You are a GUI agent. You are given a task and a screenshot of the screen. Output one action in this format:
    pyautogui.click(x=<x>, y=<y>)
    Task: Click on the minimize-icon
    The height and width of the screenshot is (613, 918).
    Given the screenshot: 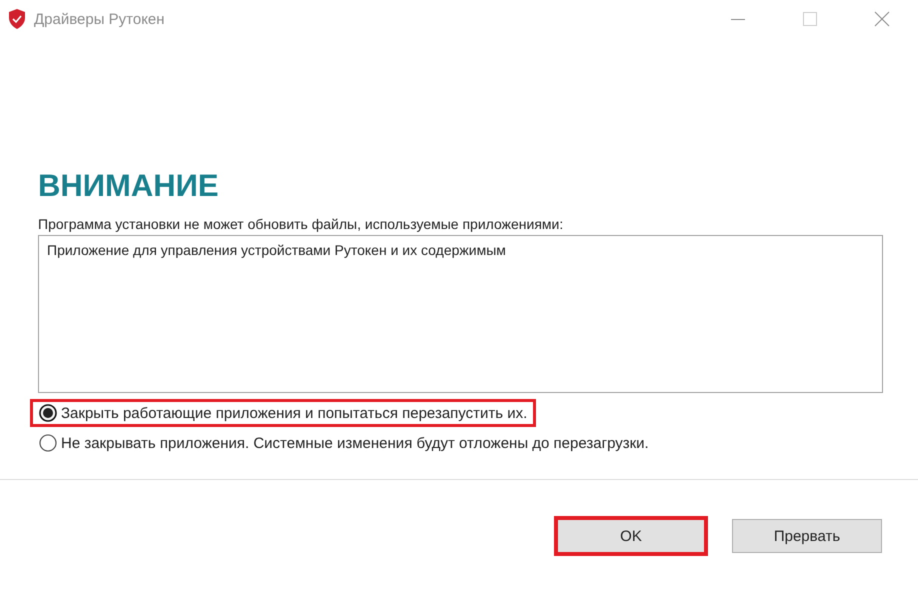 What is the action you would take?
    pyautogui.click(x=738, y=19)
    